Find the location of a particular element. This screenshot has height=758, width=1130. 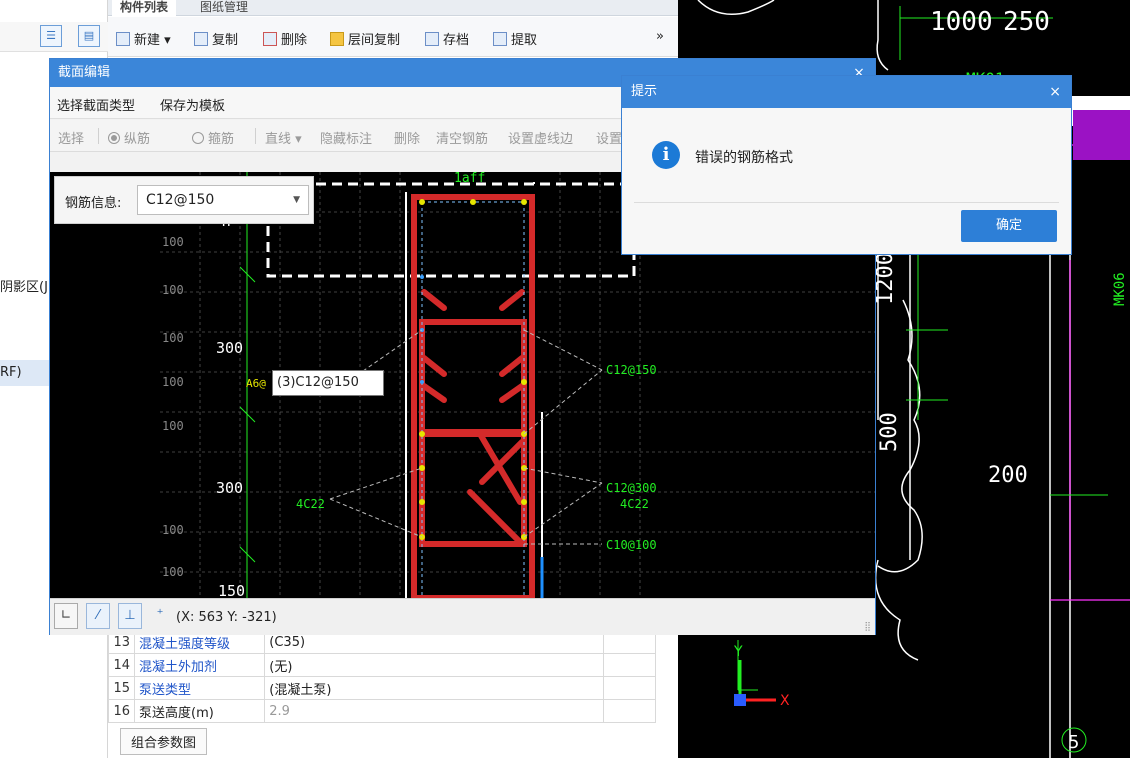

select-tool-button: 选择 is located at coordinates (71, 137).